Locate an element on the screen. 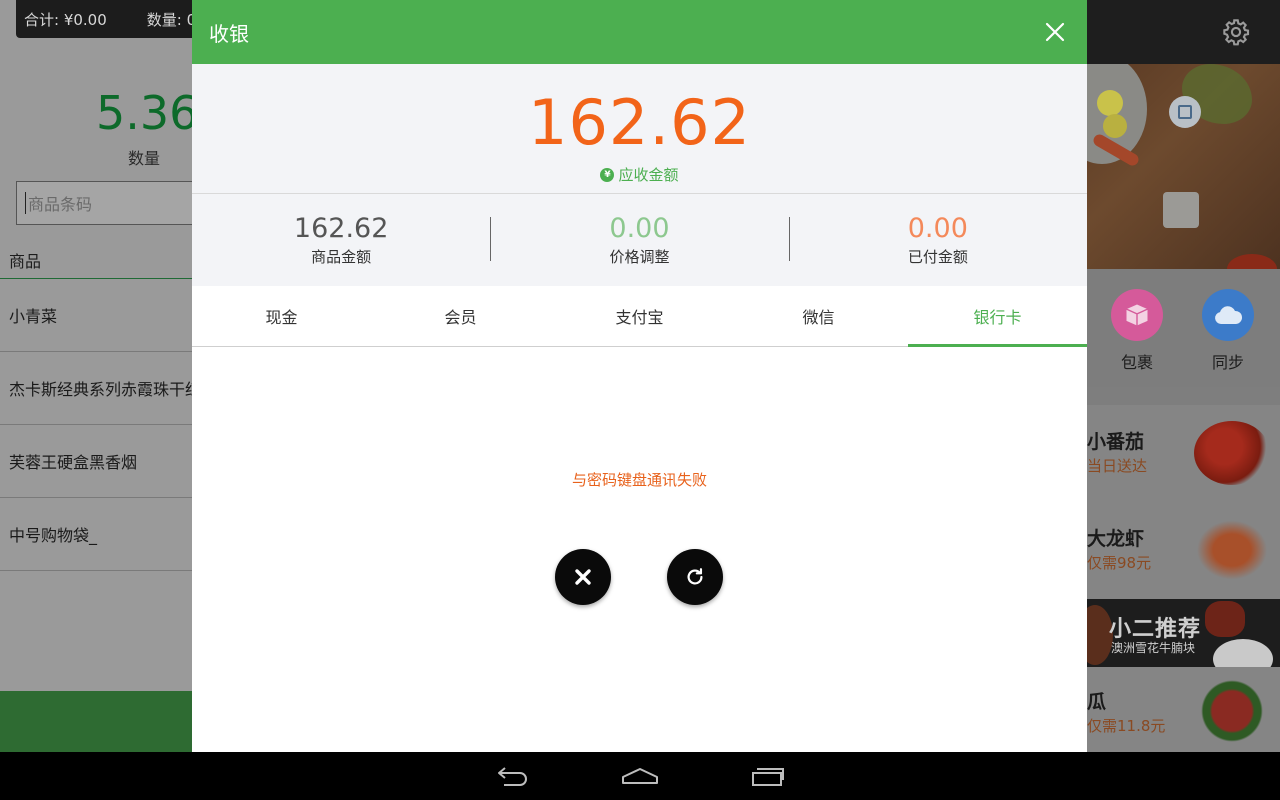 The image size is (1280, 800). sync-label: 同步 is located at coordinates (1227, 362).